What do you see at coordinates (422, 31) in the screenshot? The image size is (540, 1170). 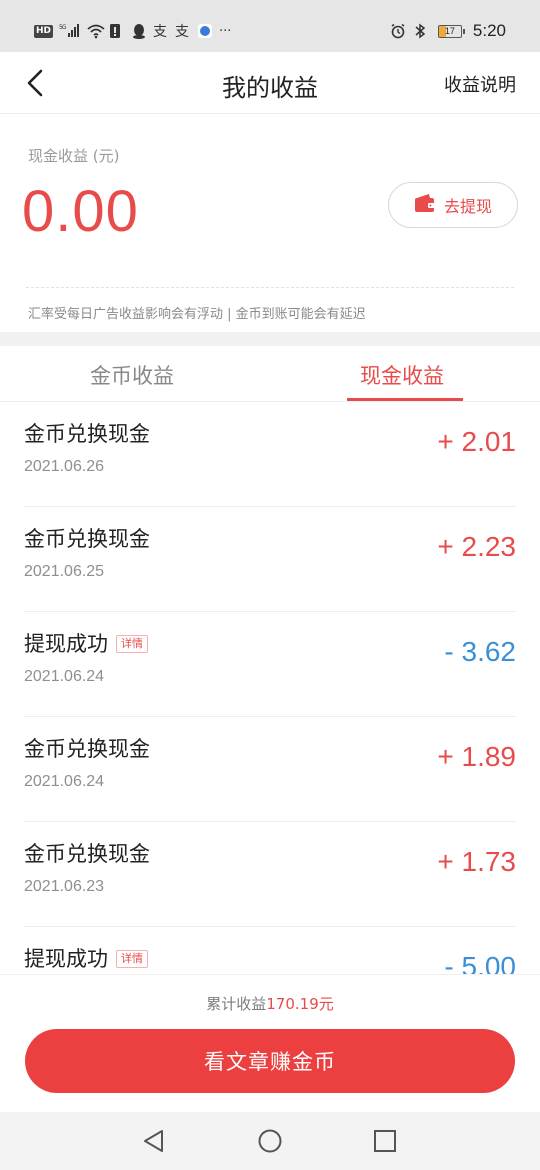 I see `bluetooth-icon` at bounding box center [422, 31].